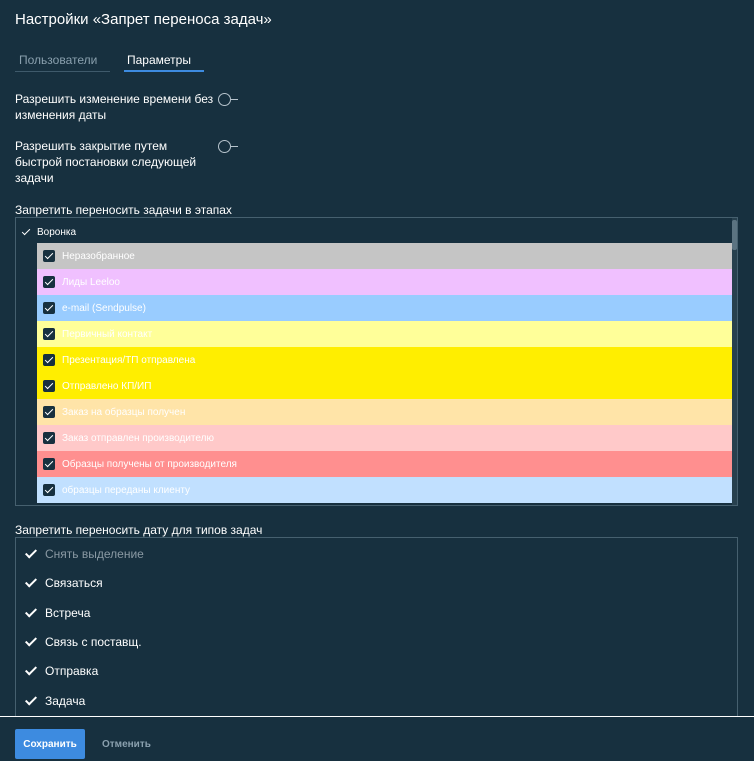 This screenshot has height=761, width=754. I want to click on footer-bar: Сохранить Отменить, so click(377, 738).